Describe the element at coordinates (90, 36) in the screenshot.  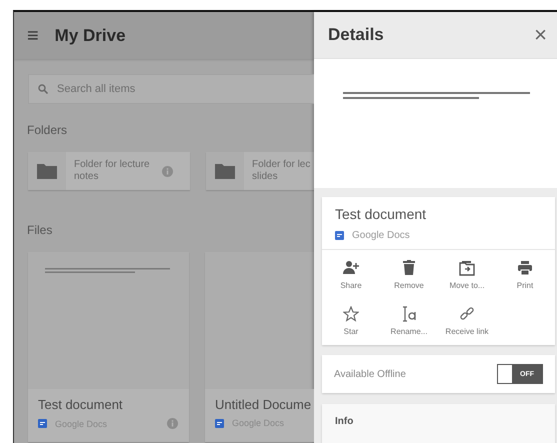
I see `page-title: My Drive` at that location.